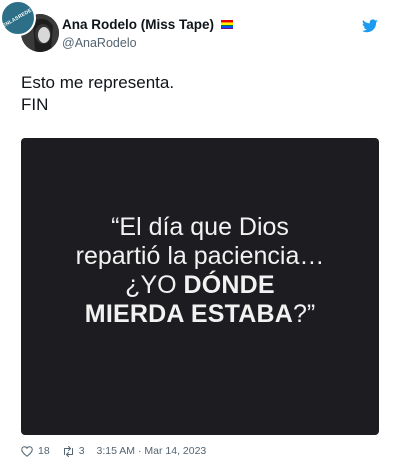 The image size is (400, 471). What do you see at coordinates (148, 33) in the screenshot?
I see `author-block: Ana Rodelo (Miss Tape) @AnaRodelo` at bounding box center [148, 33].